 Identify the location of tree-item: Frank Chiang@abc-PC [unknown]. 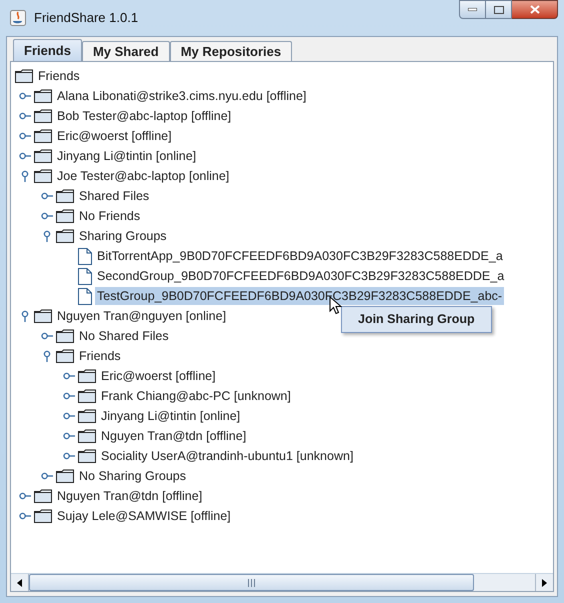
(196, 396).